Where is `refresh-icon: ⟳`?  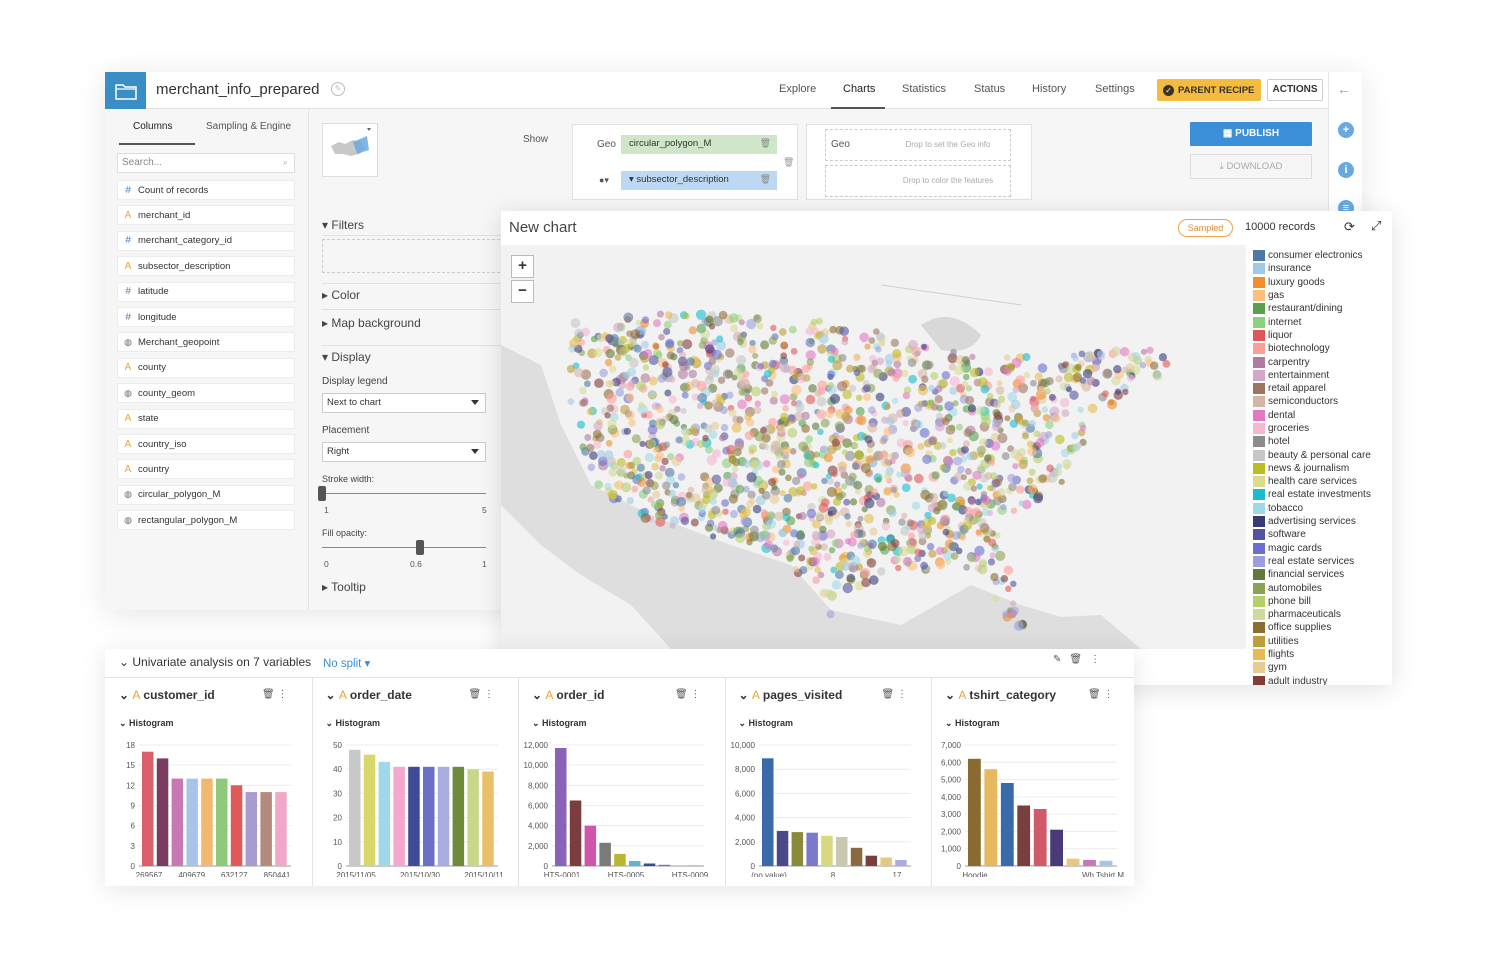
refresh-icon: ⟳ is located at coordinates (1349, 227).